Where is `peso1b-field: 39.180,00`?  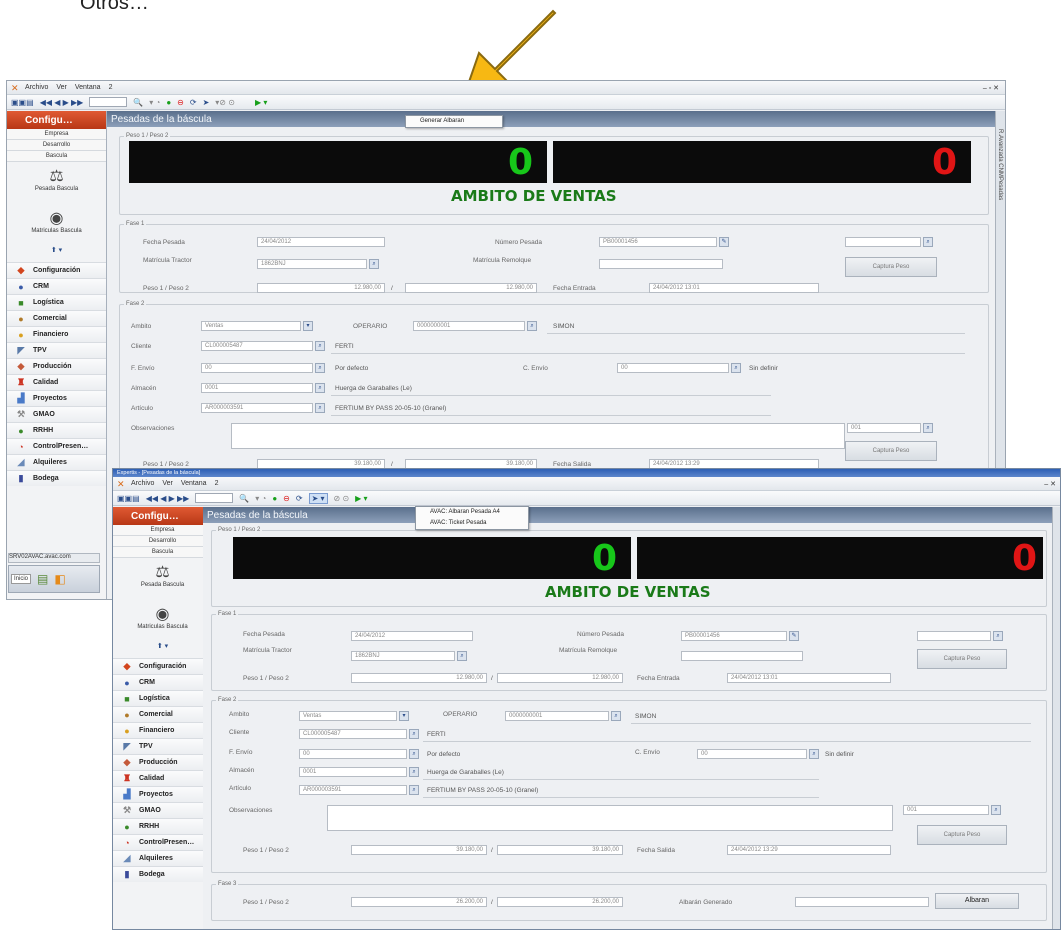
peso1b-field: 39.180,00 is located at coordinates (419, 850).